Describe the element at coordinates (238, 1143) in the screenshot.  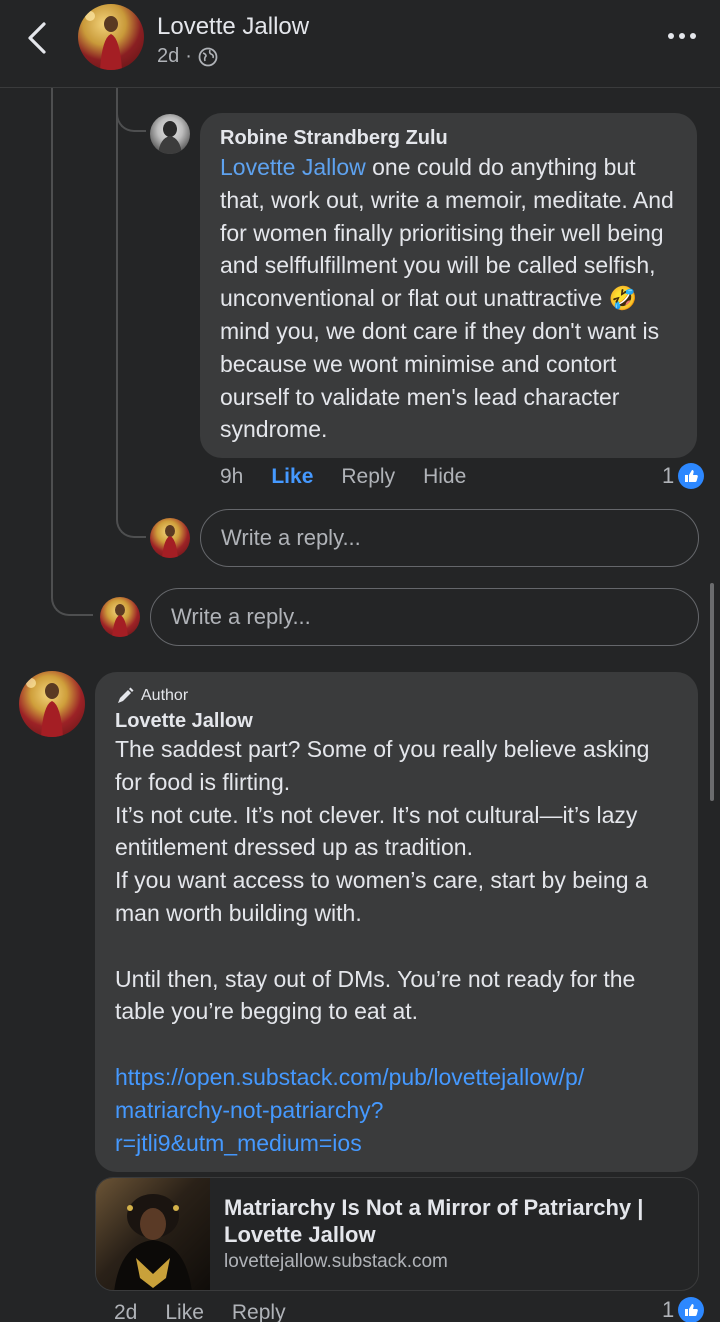
I see `substack-link: r=jtli9&utm_medium=ios` at that location.